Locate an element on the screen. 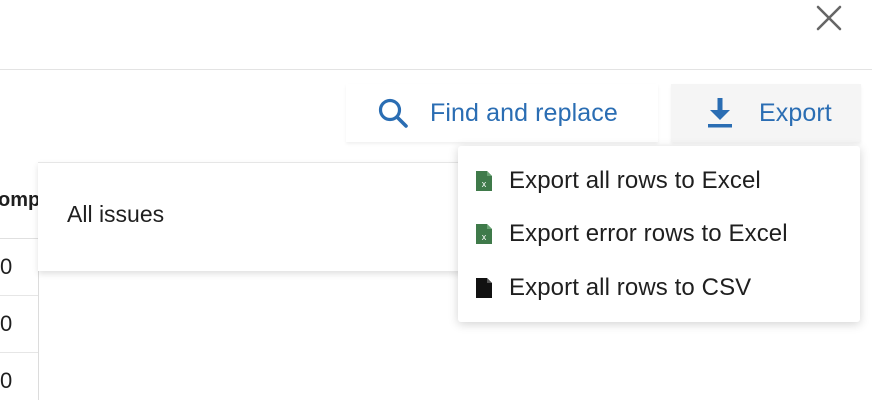 The width and height of the screenshot is (872, 400). menu-item-export-all-excel: x Export all rows to Excel is located at coordinates (659, 181).